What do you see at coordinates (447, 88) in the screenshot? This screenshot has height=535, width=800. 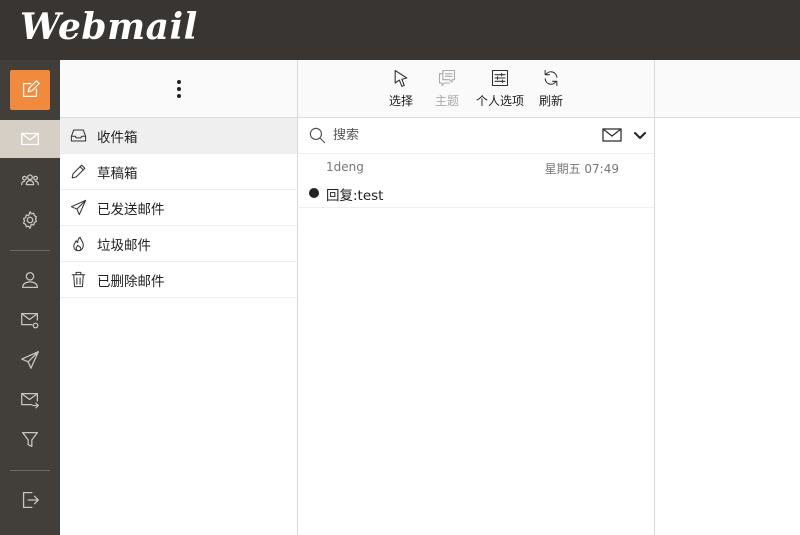 I see `thread-button: 主题` at bounding box center [447, 88].